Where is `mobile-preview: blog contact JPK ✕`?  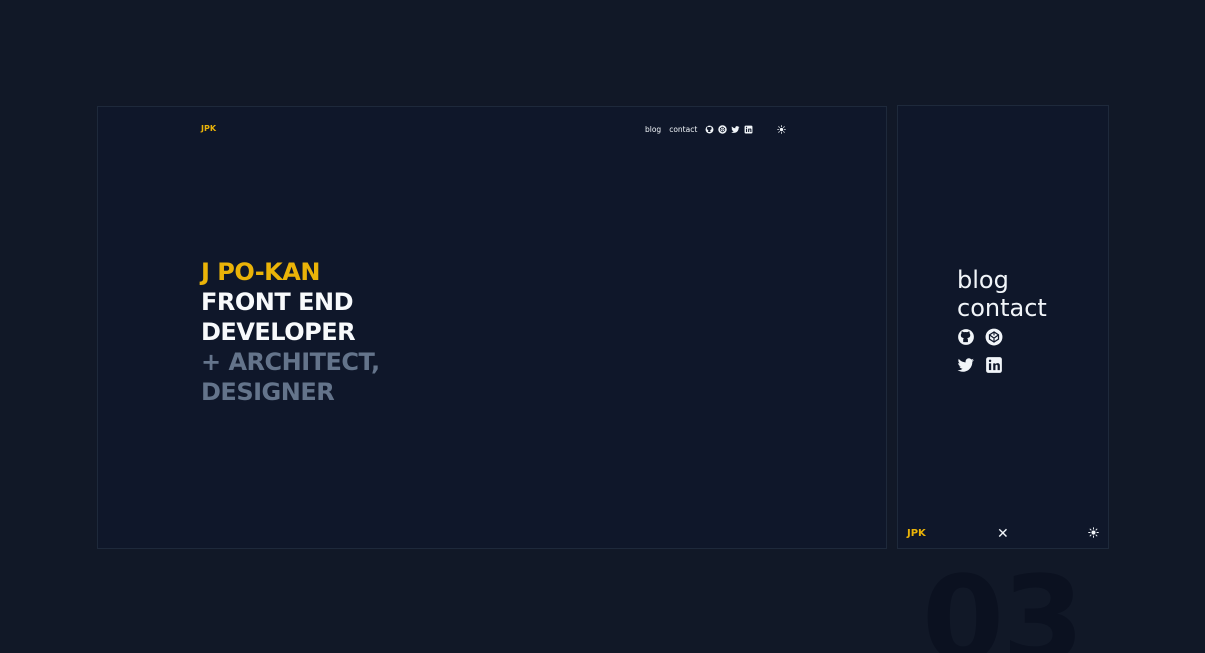 mobile-preview: blog contact JPK ✕ is located at coordinates (1003, 327).